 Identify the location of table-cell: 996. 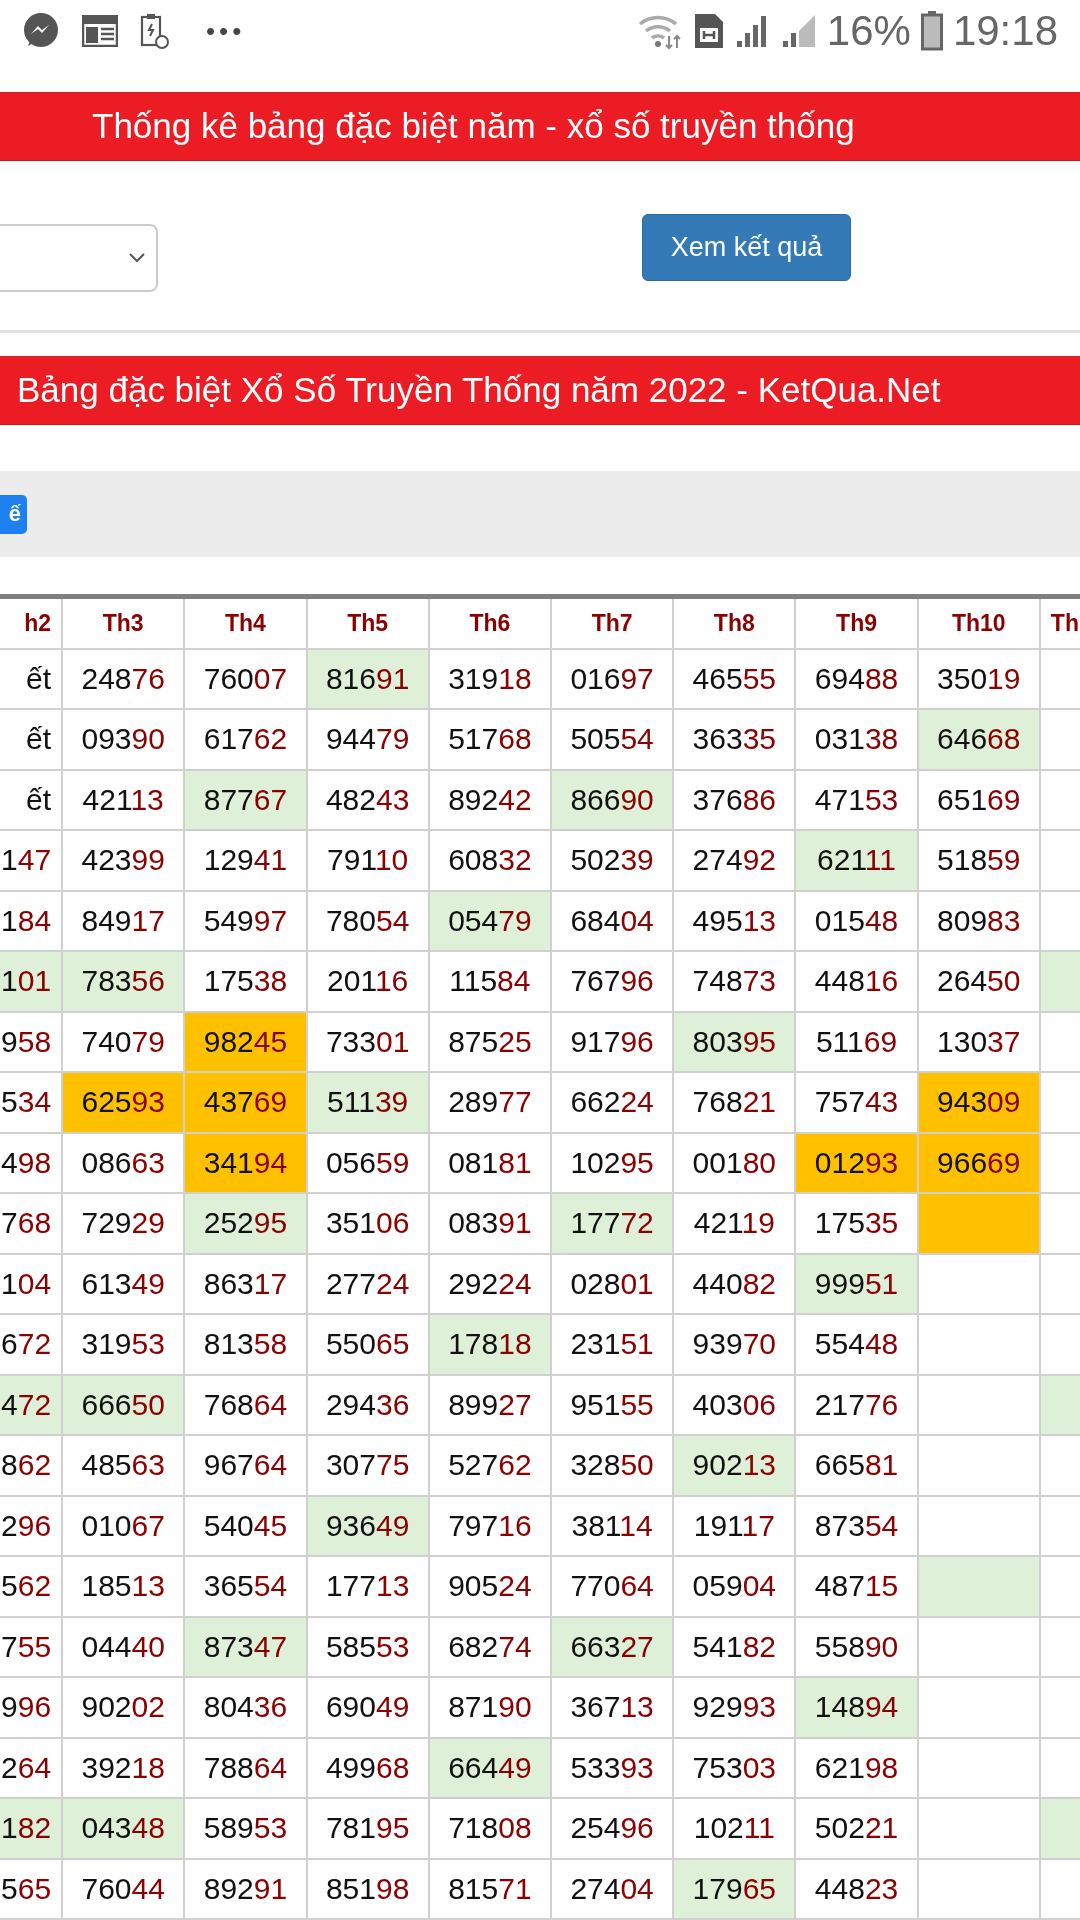
(31, 1707).